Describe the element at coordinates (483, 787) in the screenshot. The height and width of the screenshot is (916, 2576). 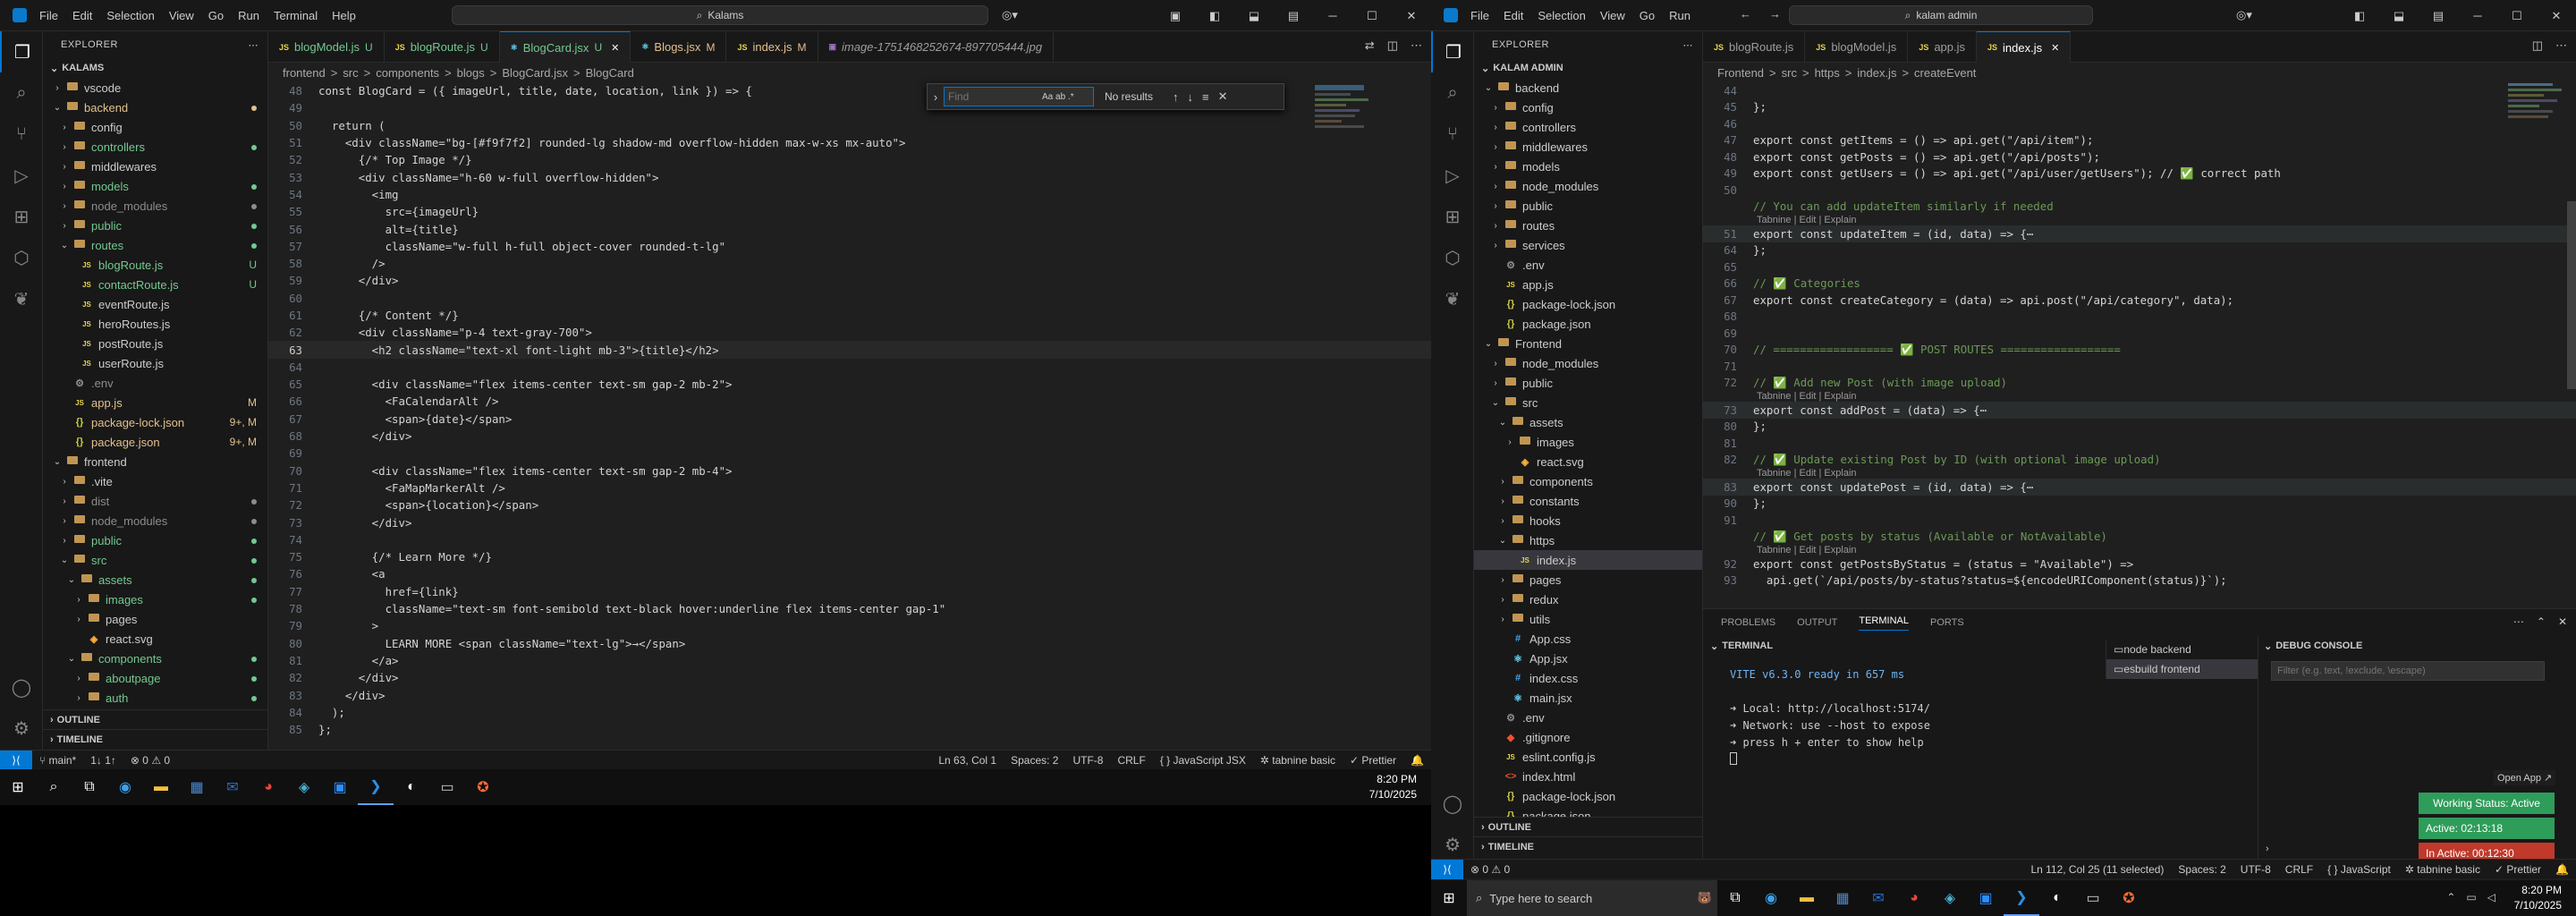
I see `postman-icon: ✪` at that location.